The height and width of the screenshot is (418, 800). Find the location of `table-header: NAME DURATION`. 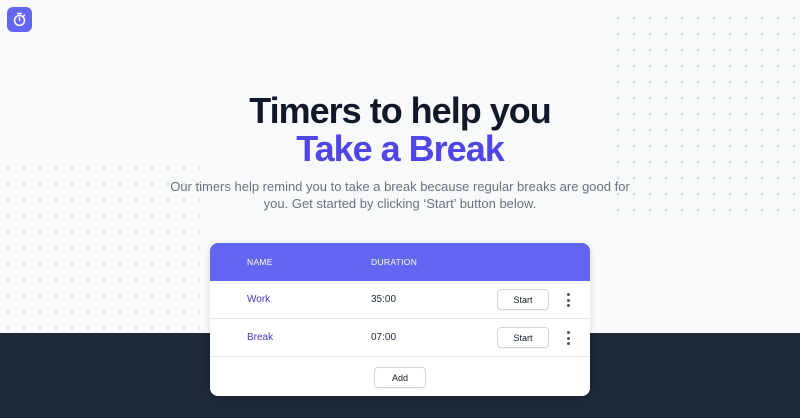

table-header: NAME DURATION is located at coordinates (400, 262).